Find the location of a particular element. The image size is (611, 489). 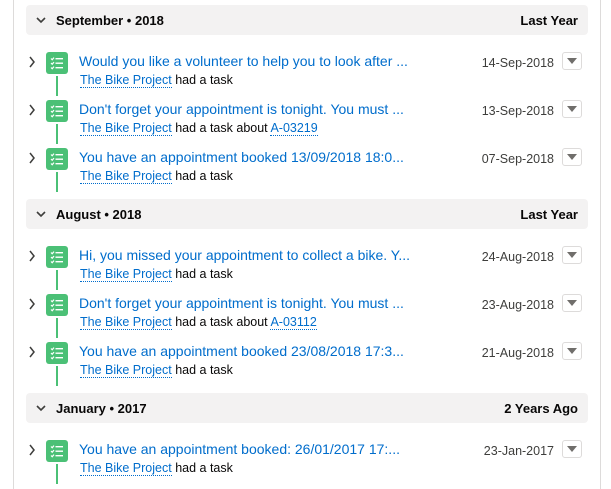

record-link: A-03219 is located at coordinates (294, 128).